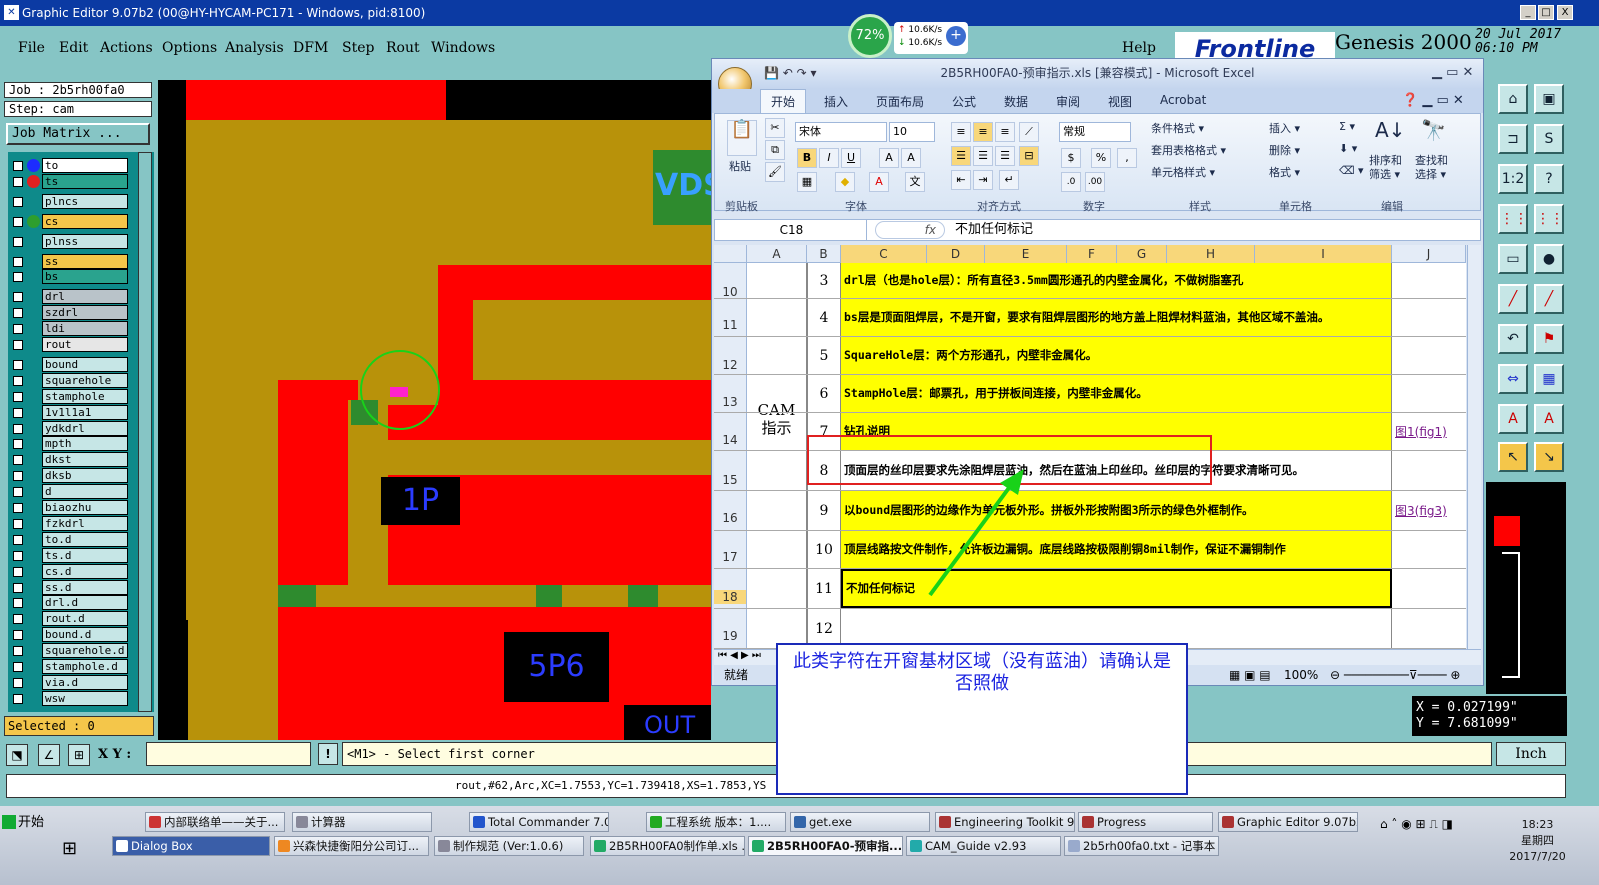 The height and width of the screenshot is (885, 1599). What do you see at coordinates (358, 48) in the screenshot?
I see `menu-step: Step` at bounding box center [358, 48].